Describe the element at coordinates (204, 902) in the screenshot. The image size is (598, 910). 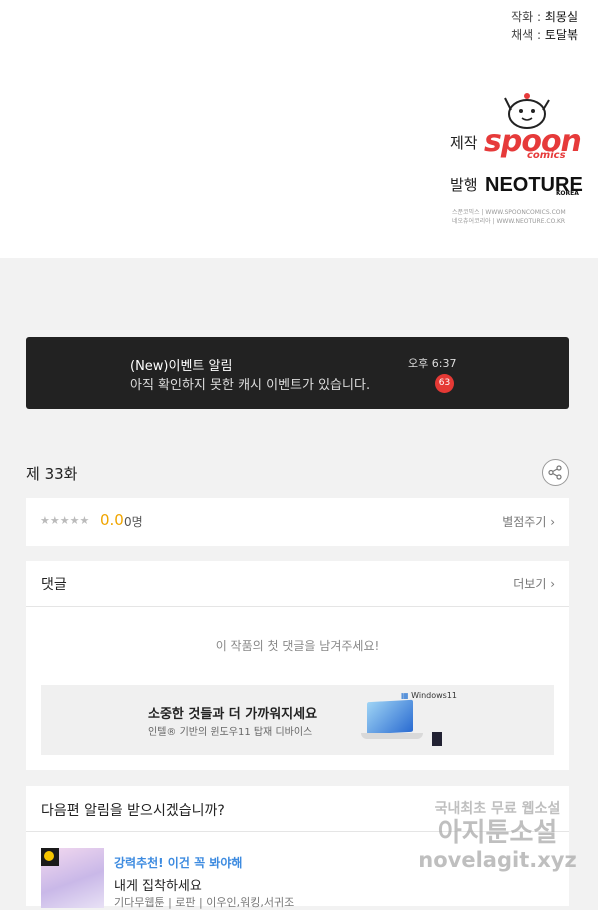
I see `recommendation-meta: 기다무웹툰 | 로판 | 이우인,워킹,서귀조` at that location.